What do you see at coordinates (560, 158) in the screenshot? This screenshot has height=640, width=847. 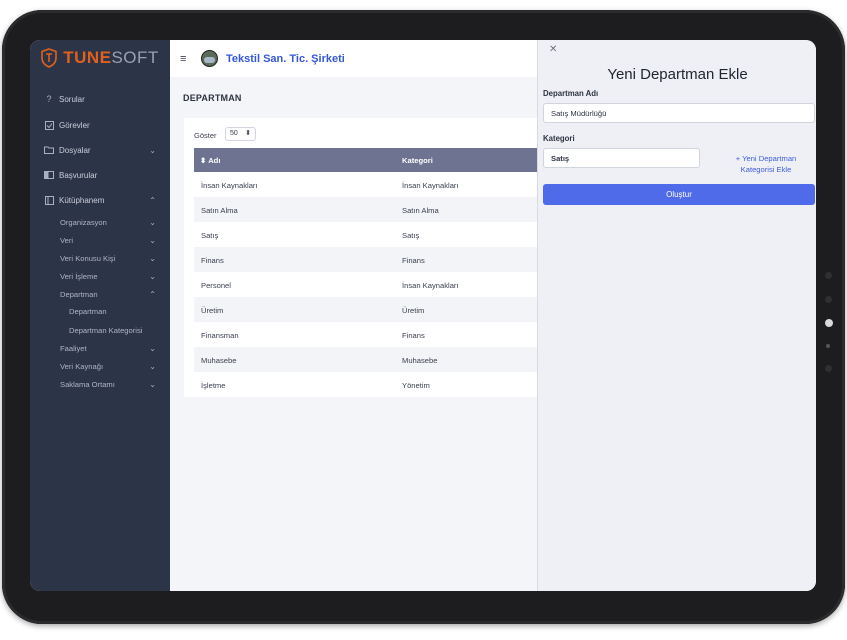 I see `category-value: Satış` at bounding box center [560, 158].